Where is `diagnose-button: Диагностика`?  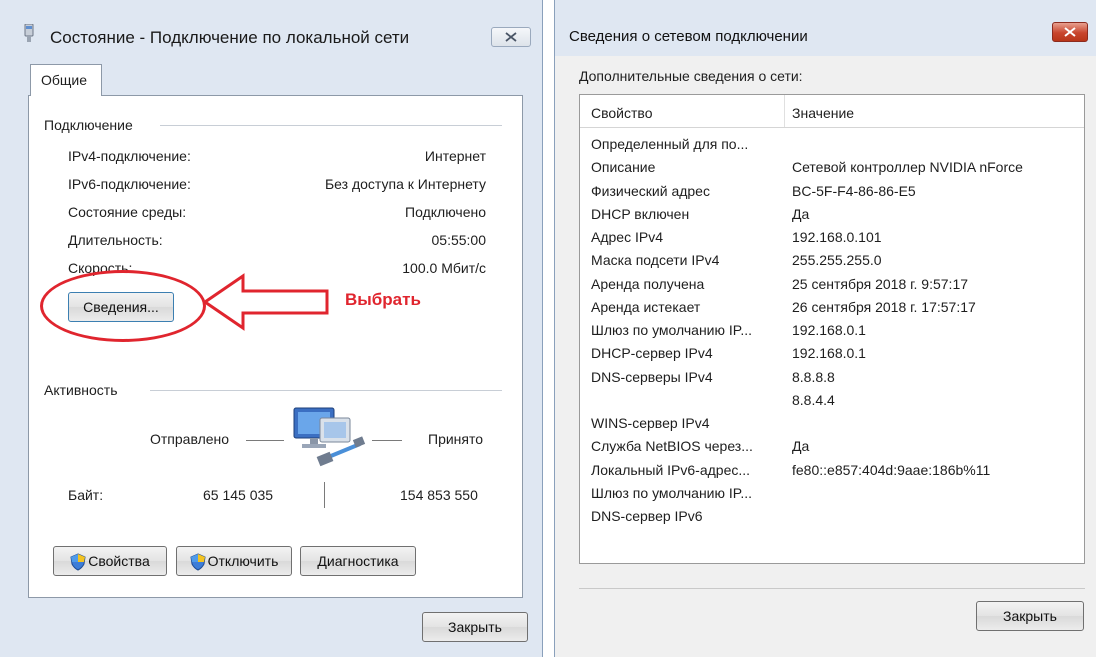
diagnose-button: Диагностика is located at coordinates (358, 561).